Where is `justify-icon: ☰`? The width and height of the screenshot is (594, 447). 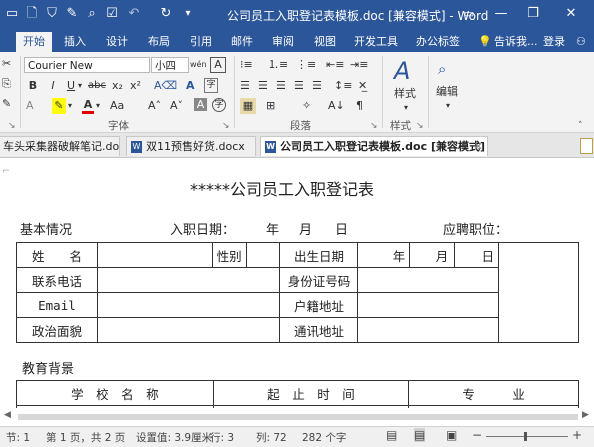
justify-icon: ☰ is located at coordinates (299, 86).